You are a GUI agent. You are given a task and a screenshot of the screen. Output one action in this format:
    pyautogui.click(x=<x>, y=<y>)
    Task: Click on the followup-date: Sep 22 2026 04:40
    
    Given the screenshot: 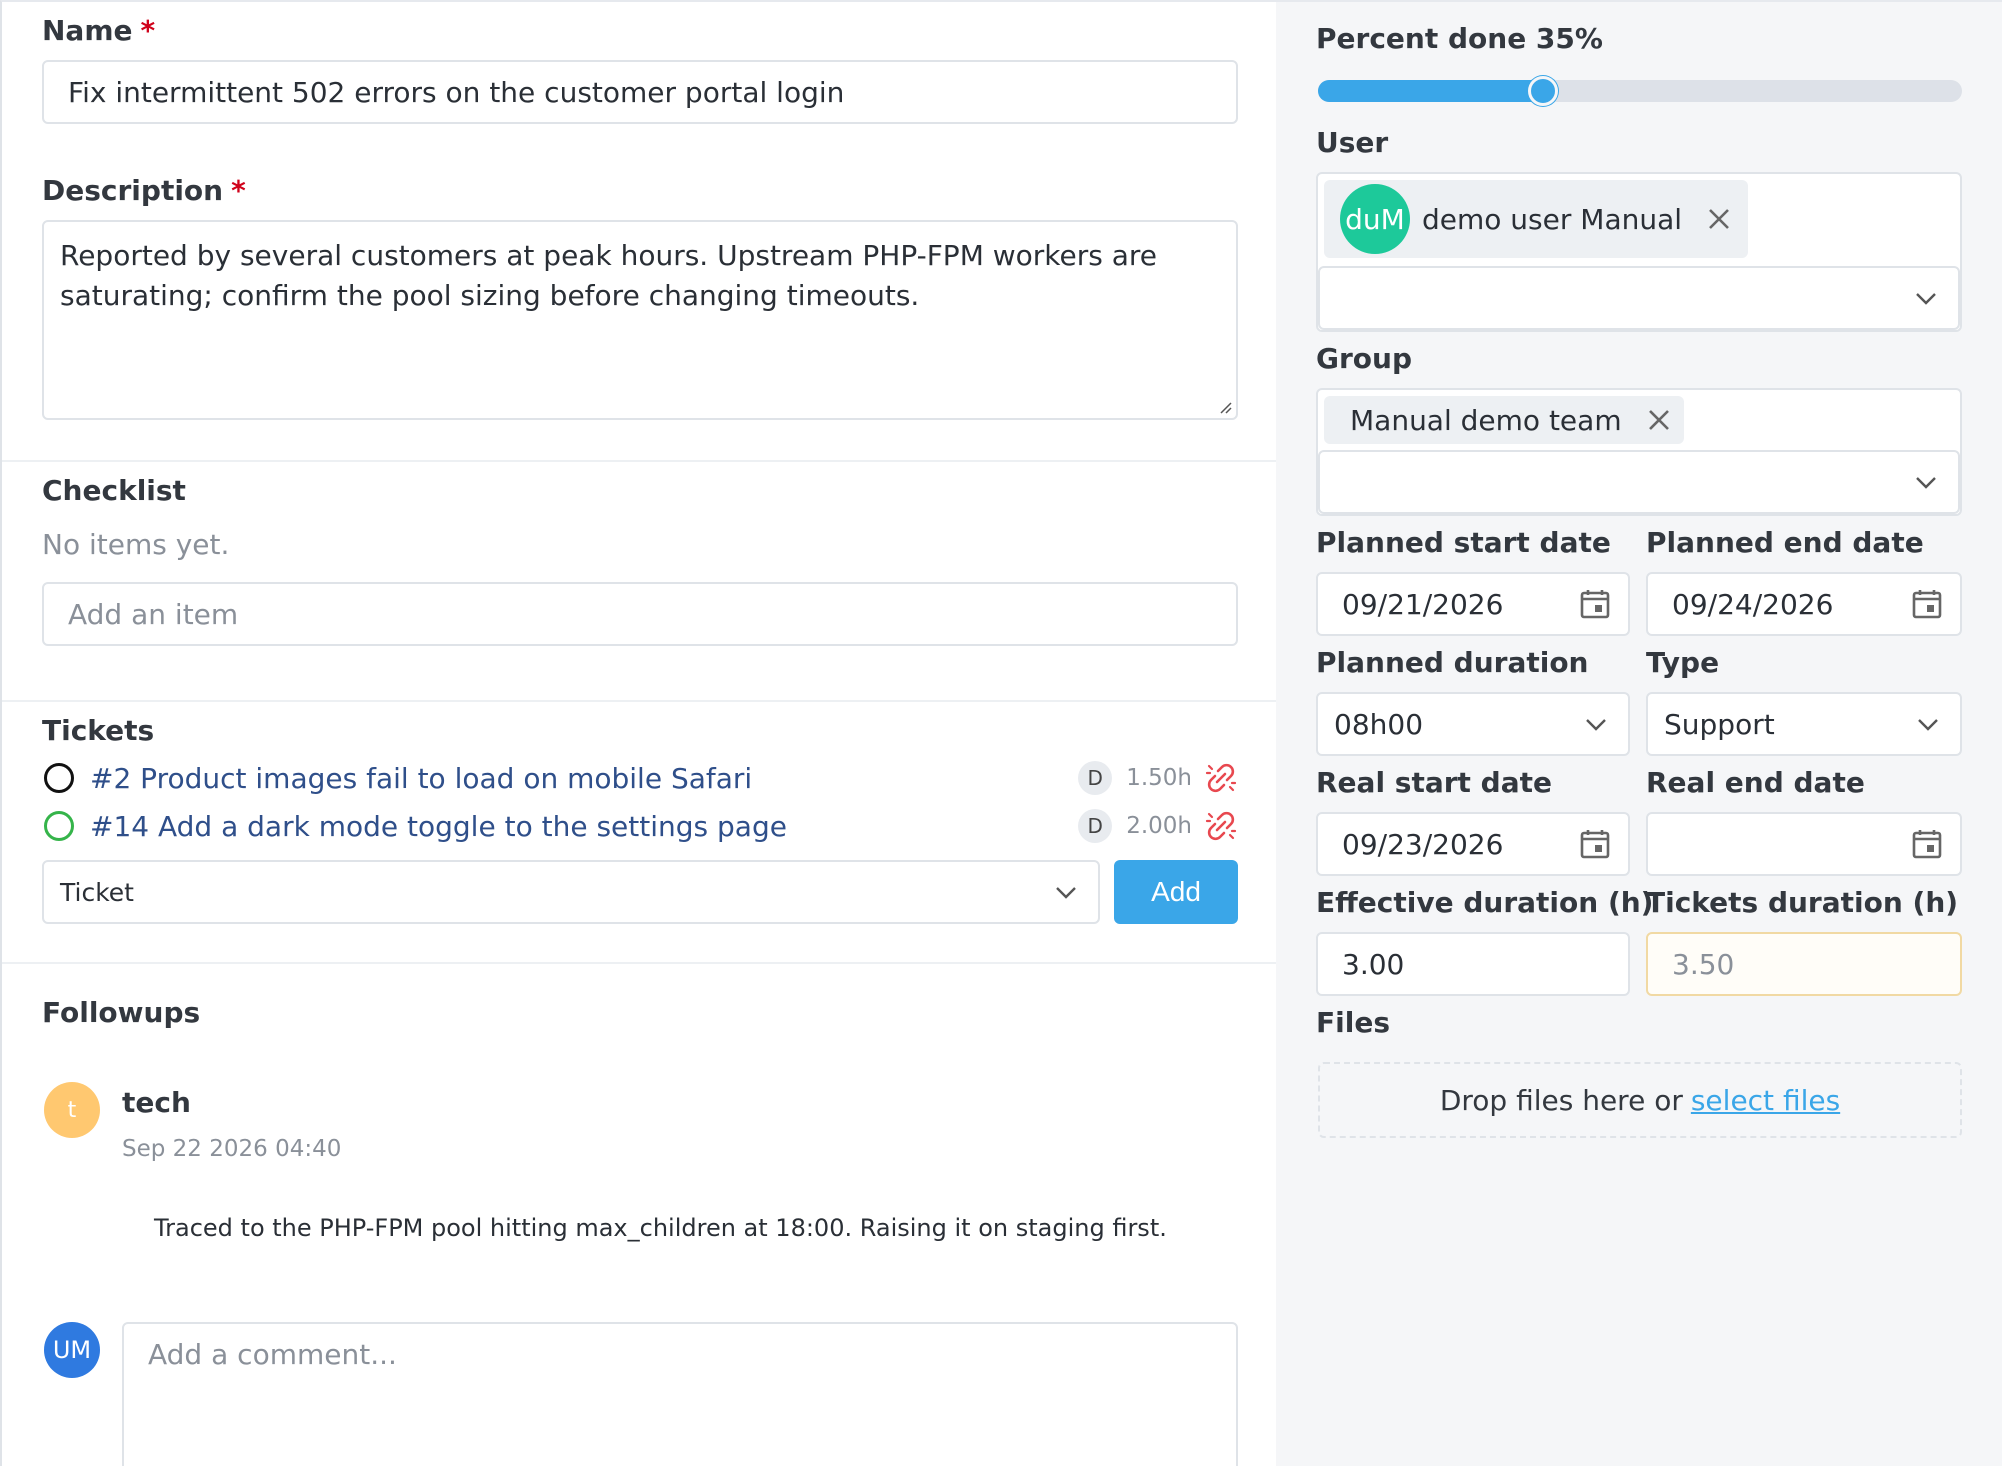 What is the action you would take?
    pyautogui.click(x=232, y=1149)
    